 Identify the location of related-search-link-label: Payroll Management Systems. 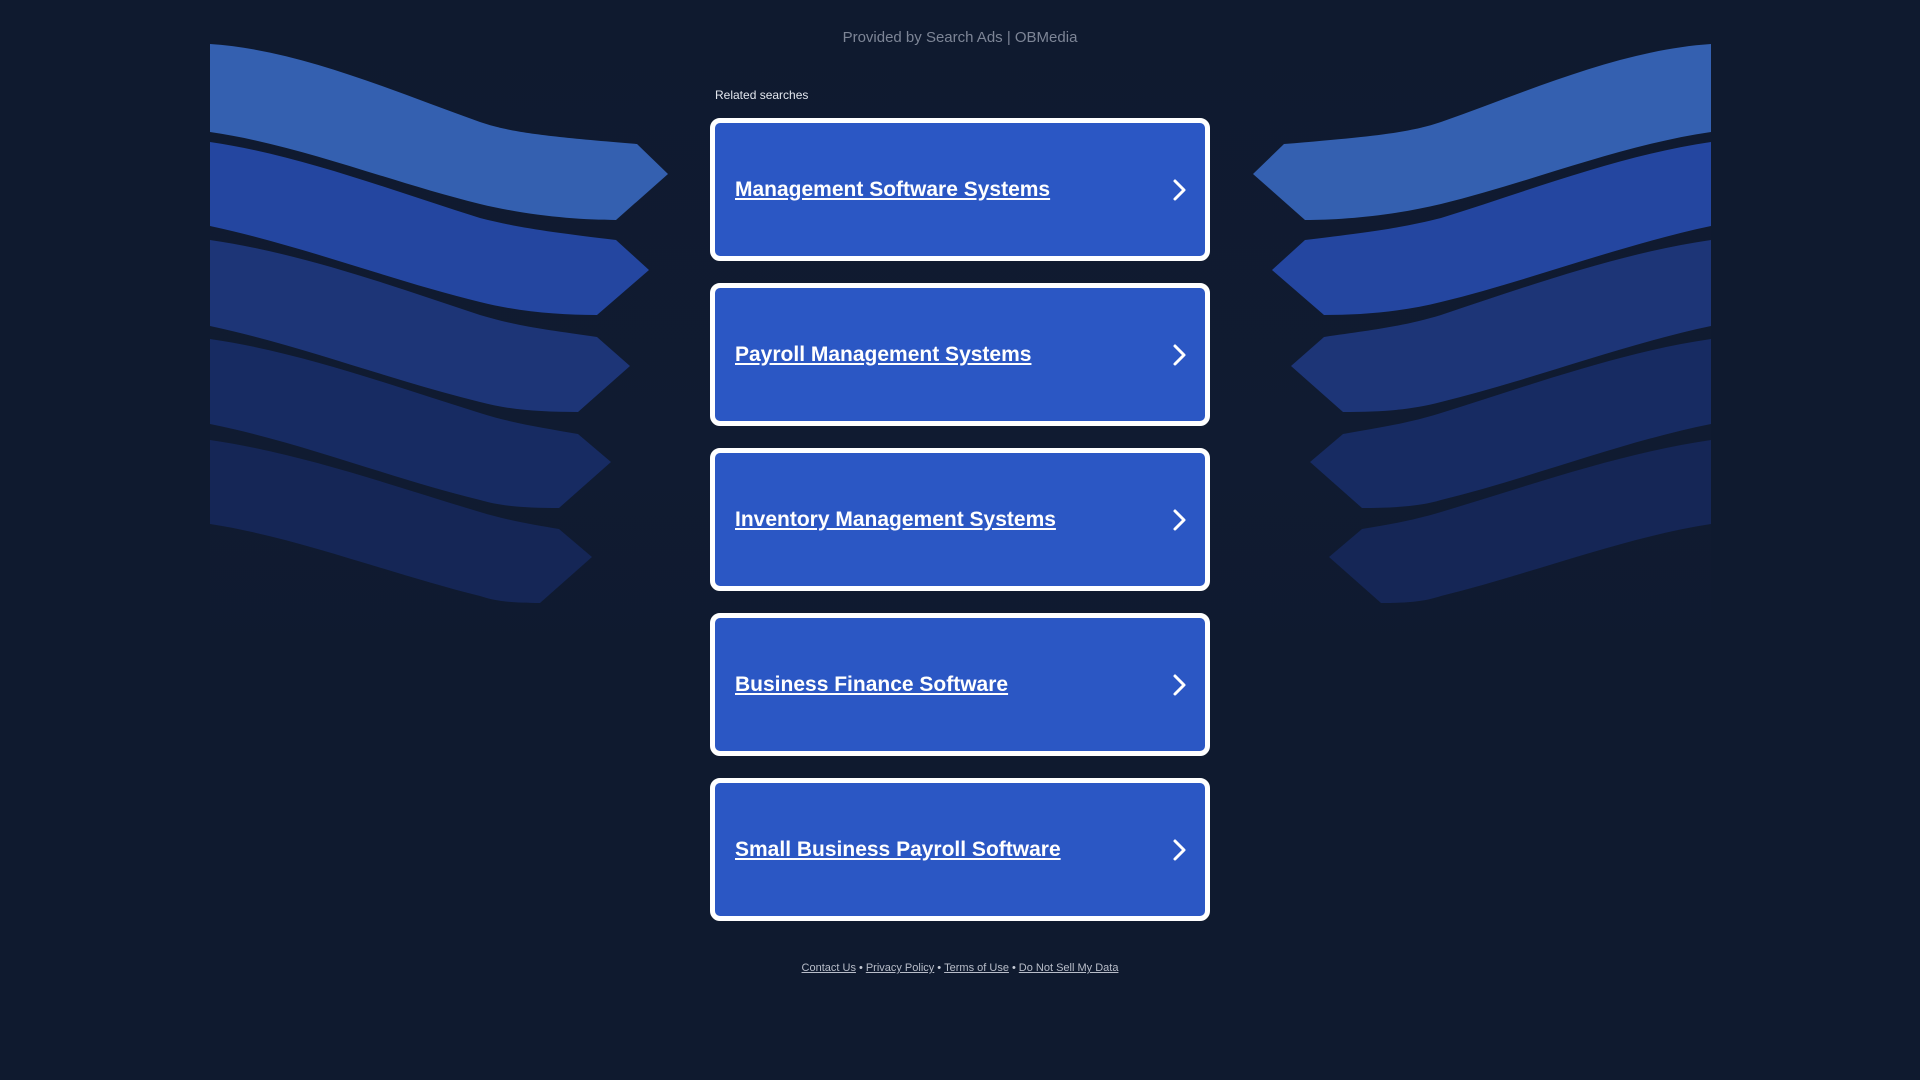
(883, 355).